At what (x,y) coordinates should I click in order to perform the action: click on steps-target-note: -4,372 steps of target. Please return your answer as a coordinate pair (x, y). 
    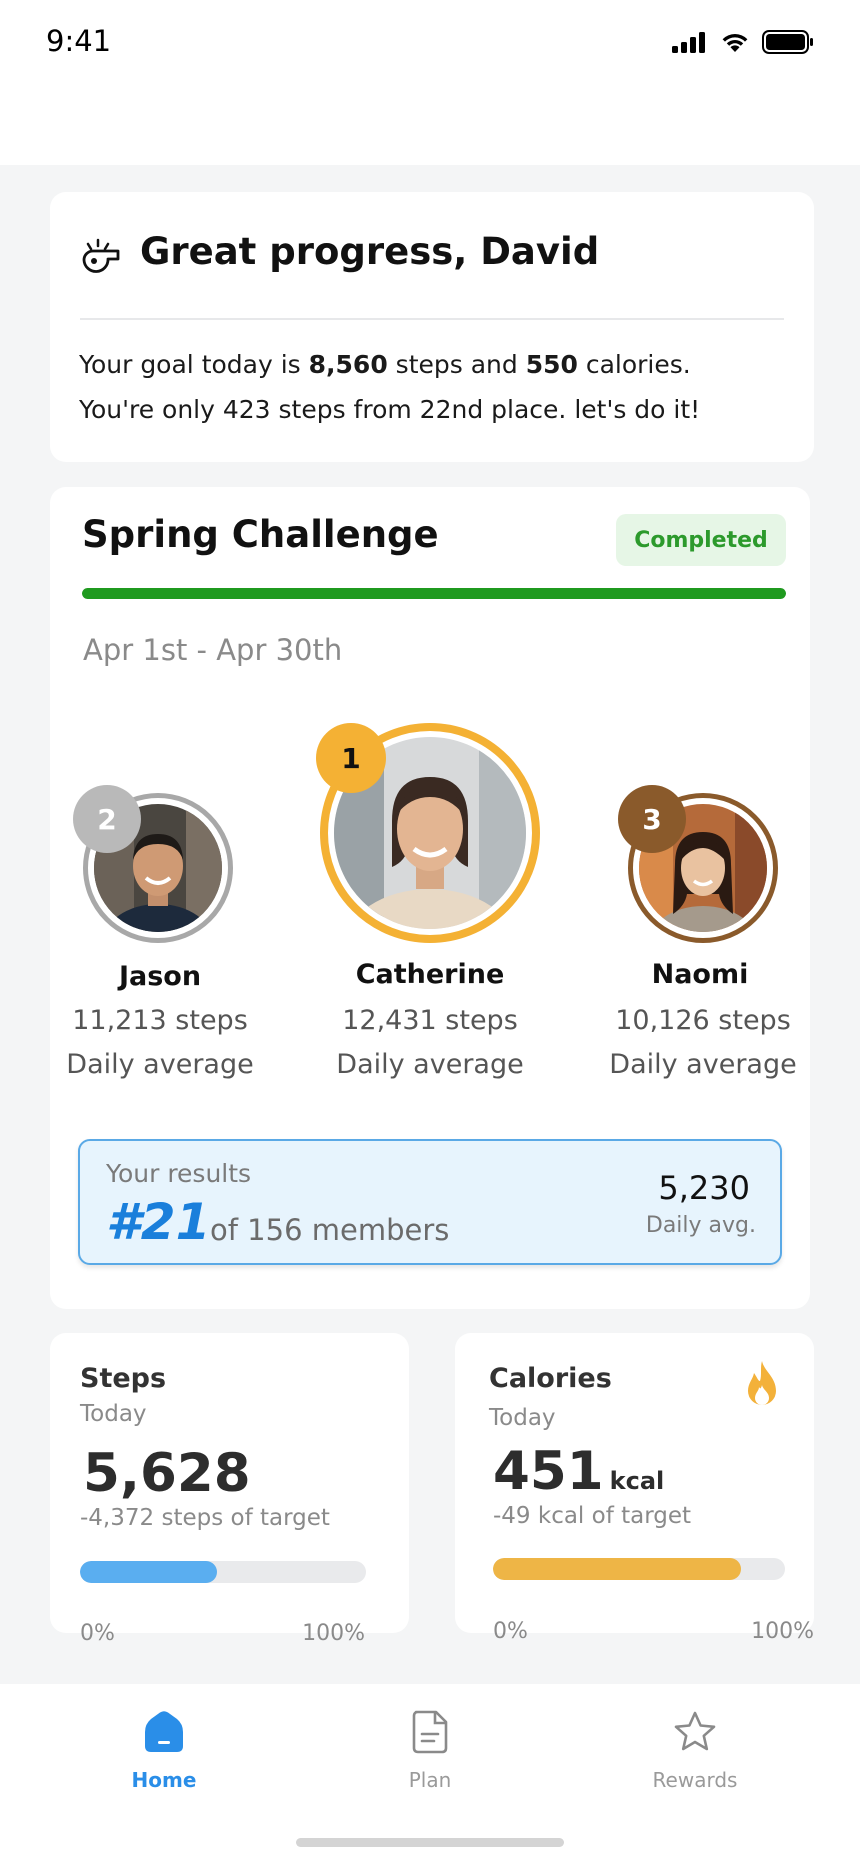
    Looking at the image, I should click on (205, 1518).